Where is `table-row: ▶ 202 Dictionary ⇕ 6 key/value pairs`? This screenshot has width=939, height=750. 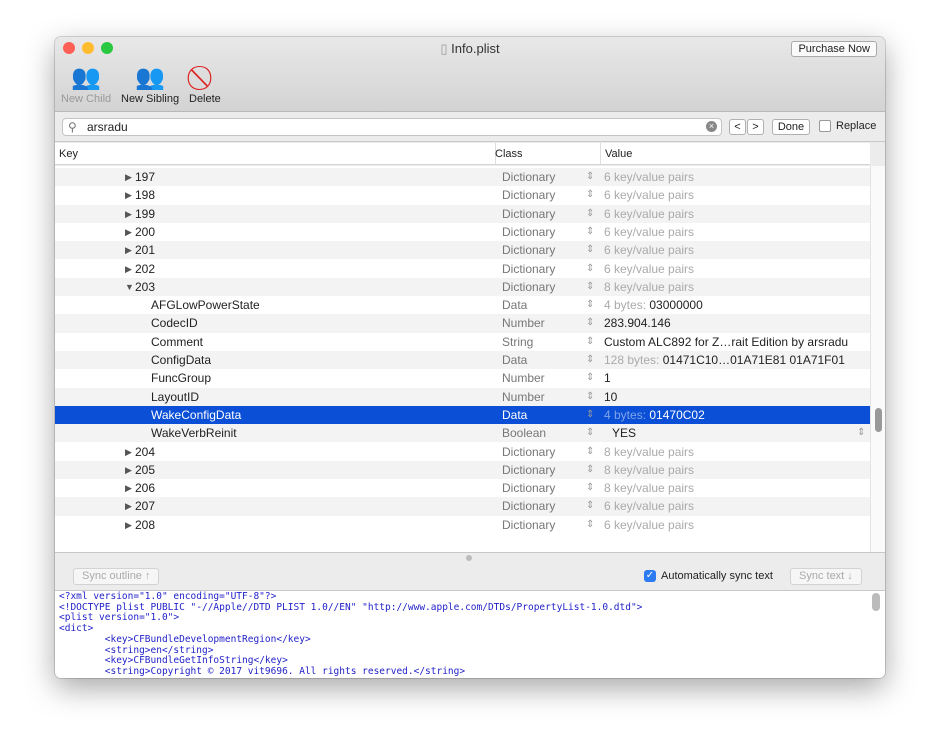 table-row: ▶ 202 Dictionary ⇕ 6 key/value pairs is located at coordinates (462, 269).